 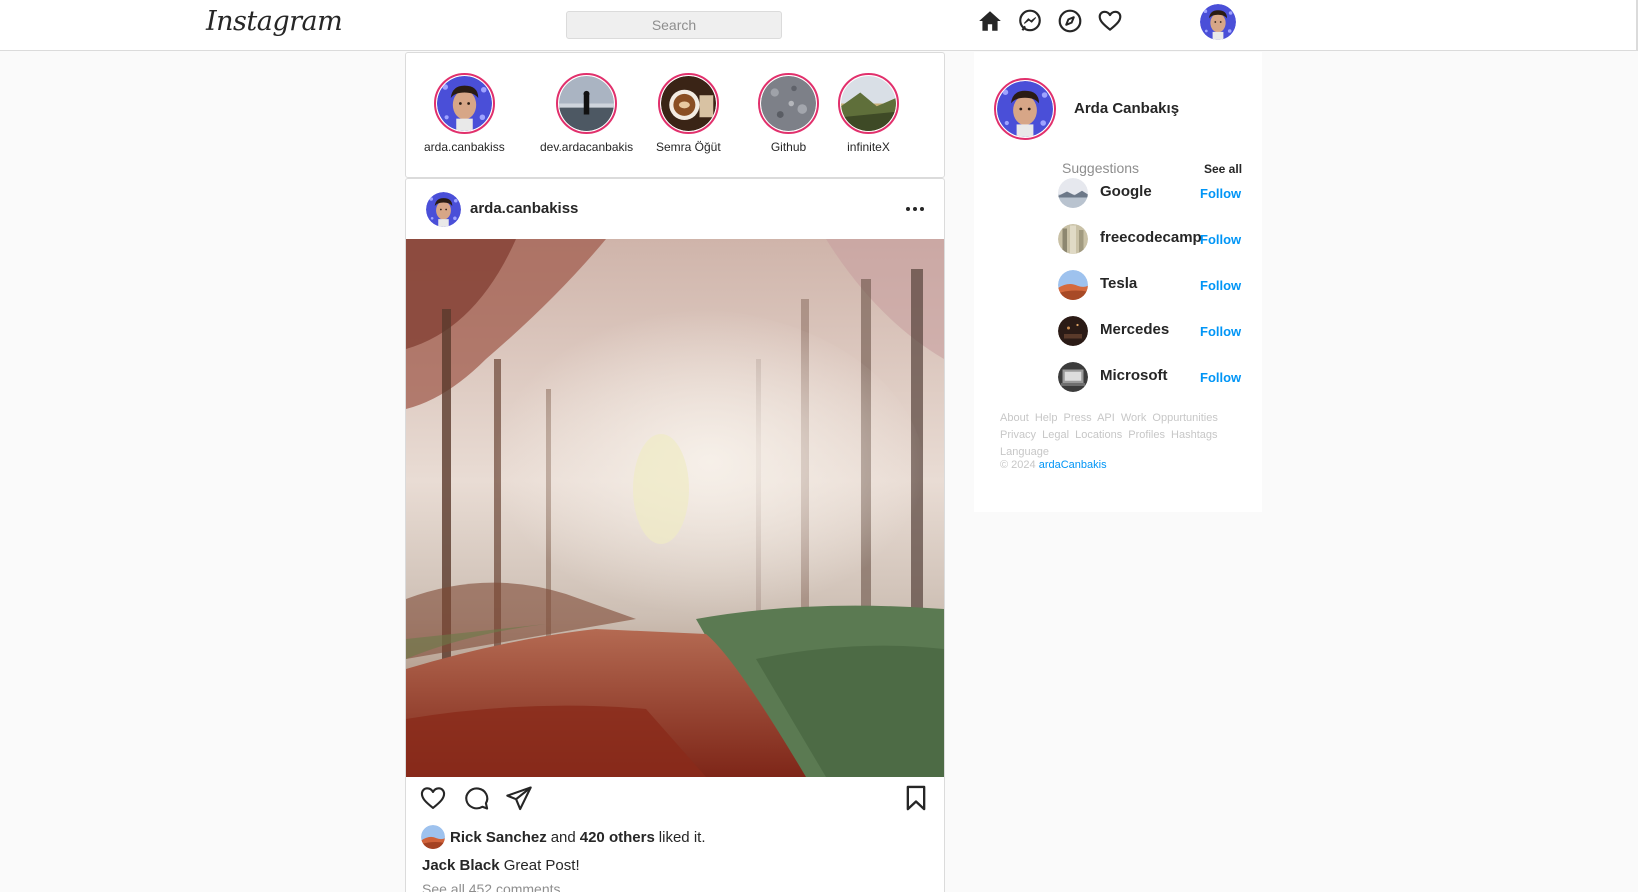 What do you see at coordinates (1194, 435) in the screenshot?
I see `footer-link: Hashtags` at bounding box center [1194, 435].